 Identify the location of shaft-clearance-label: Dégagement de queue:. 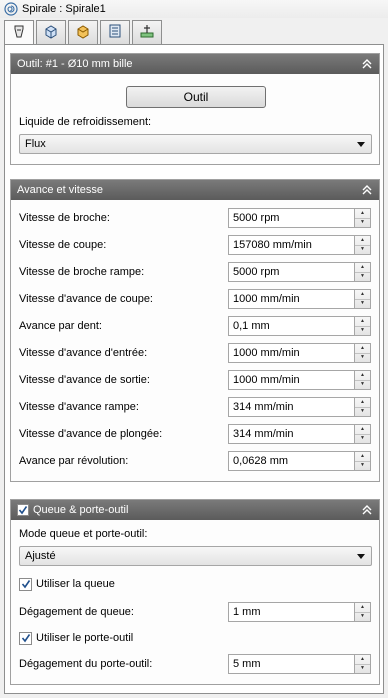
(76, 612).